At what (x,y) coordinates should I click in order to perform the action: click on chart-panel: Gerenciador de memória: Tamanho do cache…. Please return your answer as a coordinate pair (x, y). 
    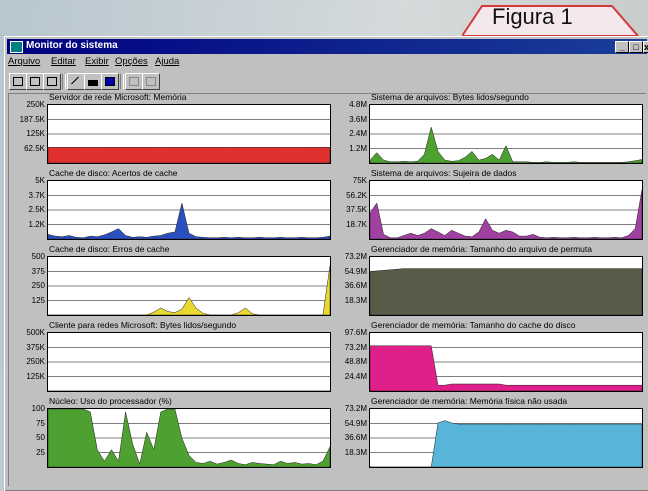
    Looking at the image, I should click on (485, 356).